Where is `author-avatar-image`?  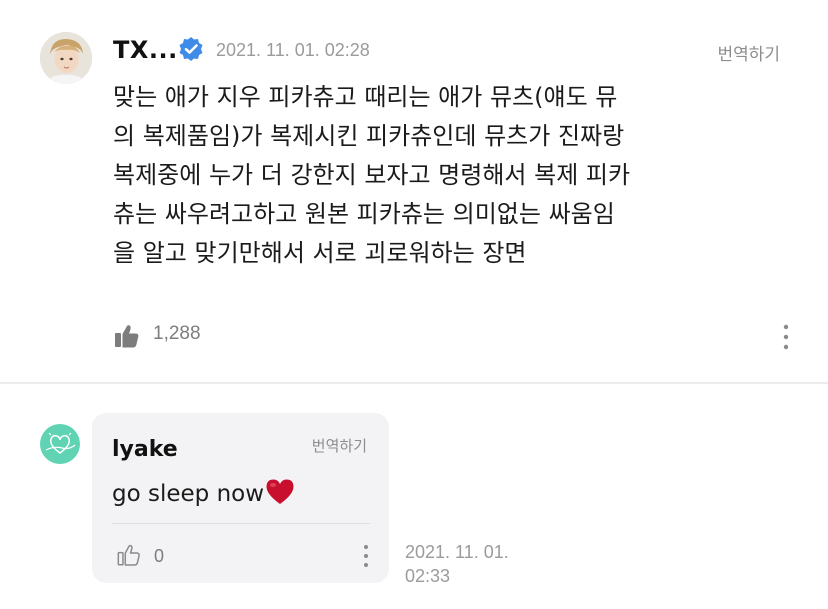
author-avatar-image is located at coordinates (66, 58).